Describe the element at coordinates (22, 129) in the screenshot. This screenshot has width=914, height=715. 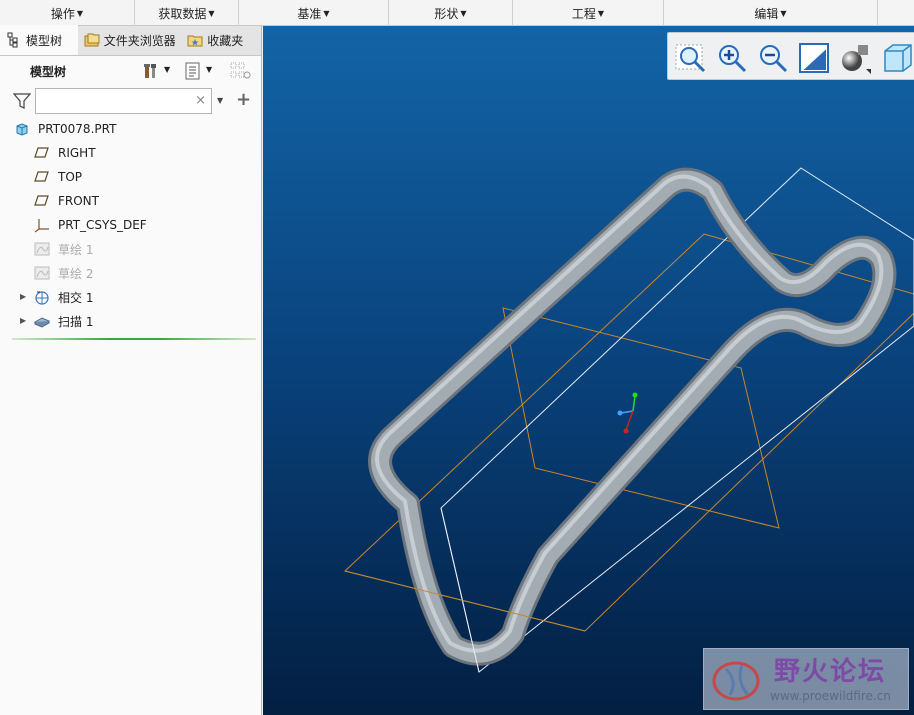
I see `part-icon` at that location.